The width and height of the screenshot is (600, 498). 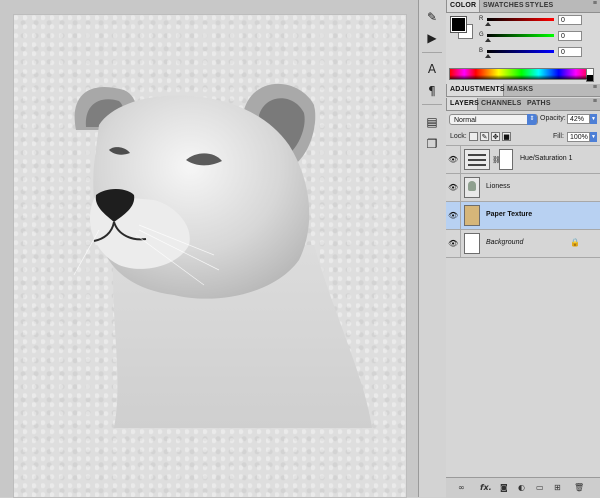 What do you see at coordinates (540, 104) in the screenshot?
I see `tab-paths: PATHS` at bounding box center [540, 104].